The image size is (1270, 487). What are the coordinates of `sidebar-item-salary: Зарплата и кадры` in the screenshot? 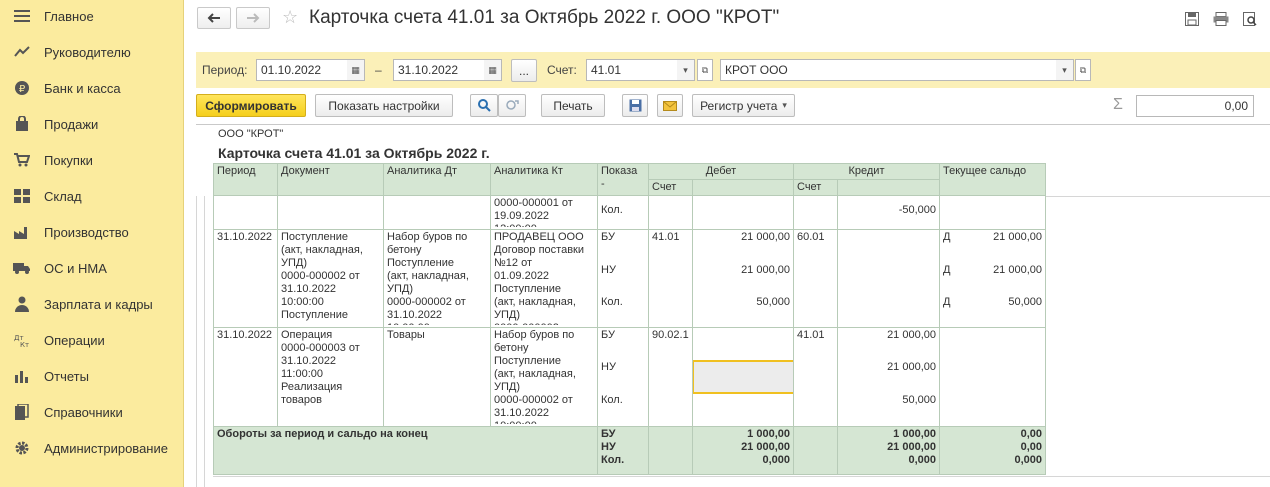 It's located at (92, 304).